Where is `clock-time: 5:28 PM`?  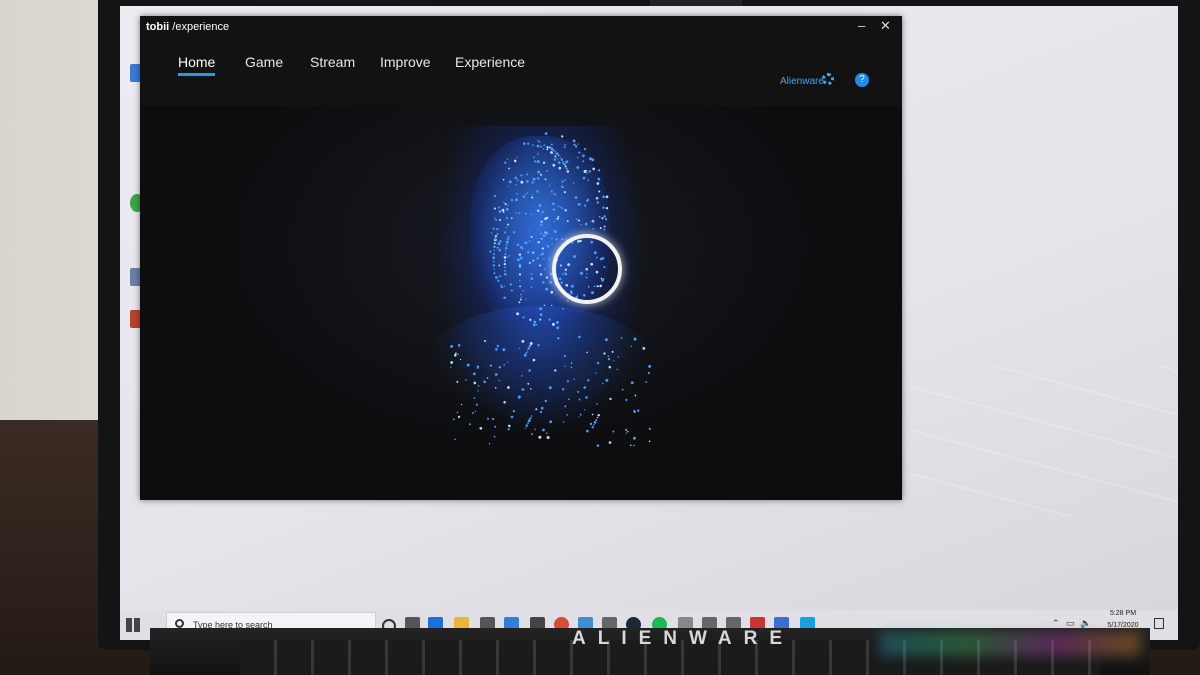 clock-time: 5:28 PM is located at coordinates (1123, 613).